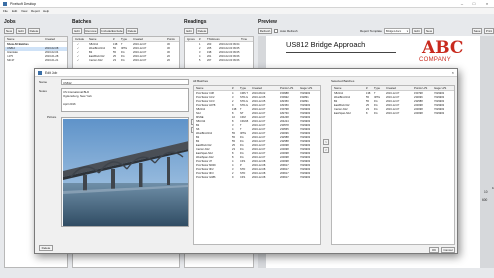 Image resolution: width=494 pixels, height=278 pixels. Describe the element at coordinates (200, 39) in the screenshot. I see `col-number: #` at that location.